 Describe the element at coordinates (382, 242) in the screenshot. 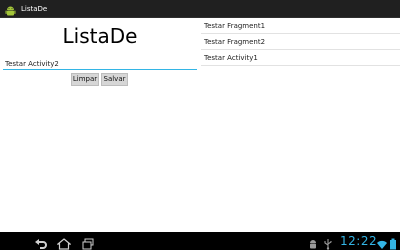

I see `wifi-icon` at that location.